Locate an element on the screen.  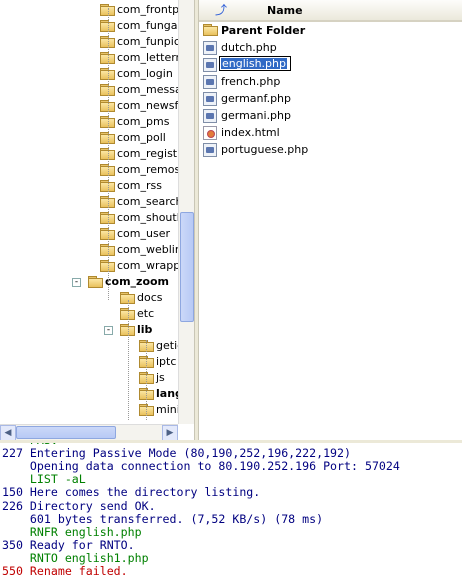
tree-item: com_messag is located at coordinates (89, 90).